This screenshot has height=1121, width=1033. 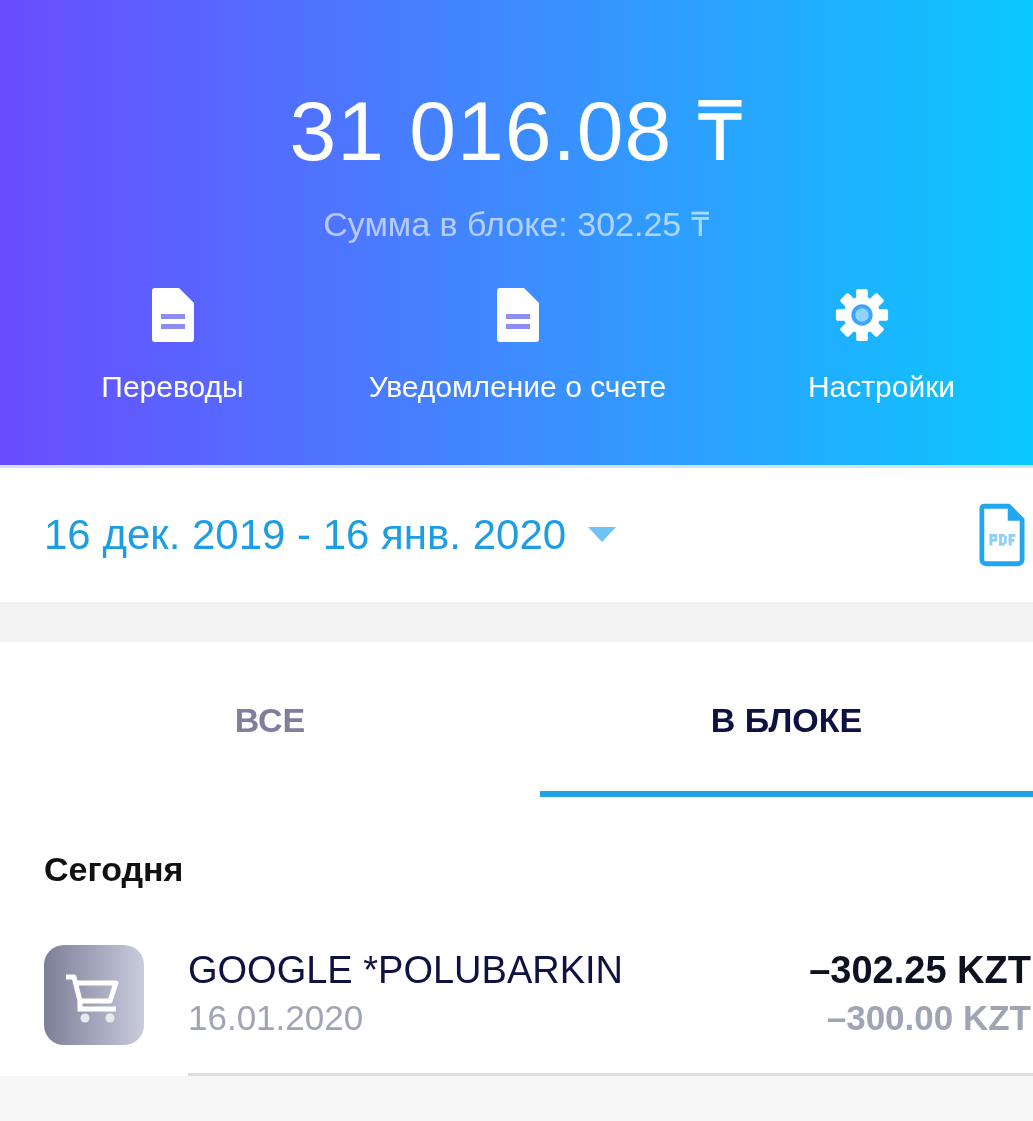 What do you see at coordinates (928, 1018) in the screenshot?
I see `original-amount: –300.00 KZT` at bounding box center [928, 1018].